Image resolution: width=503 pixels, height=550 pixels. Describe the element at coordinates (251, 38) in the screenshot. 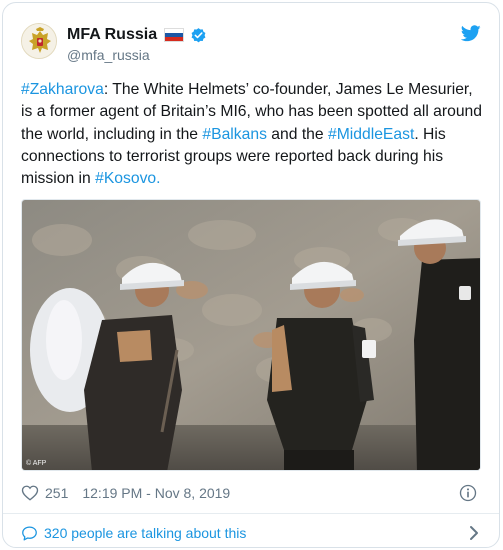

I see `tweet-header: MFA Russia @mfa_russia` at that location.